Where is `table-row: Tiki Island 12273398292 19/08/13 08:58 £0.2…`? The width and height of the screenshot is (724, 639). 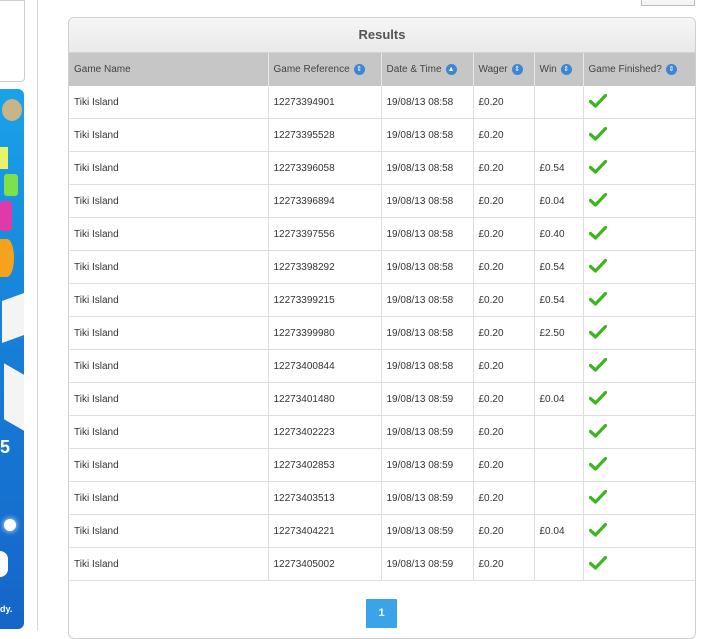 table-row: Tiki Island 12273398292 19/08/13 08:58 £0.2… is located at coordinates (382, 267).